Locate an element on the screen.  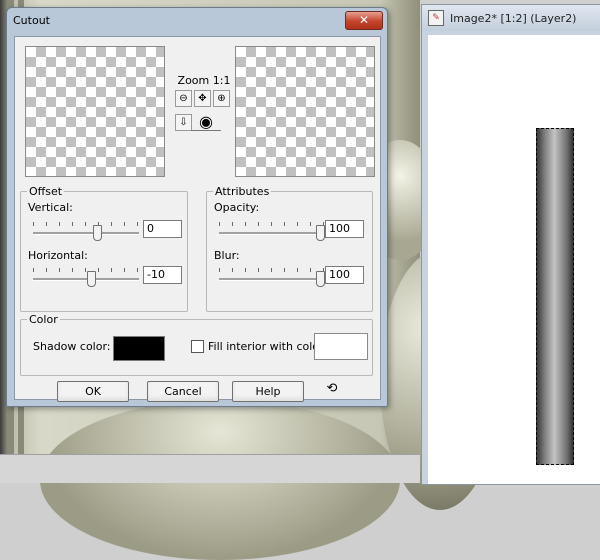
horizontal-slider is located at coordinates (86, 277).